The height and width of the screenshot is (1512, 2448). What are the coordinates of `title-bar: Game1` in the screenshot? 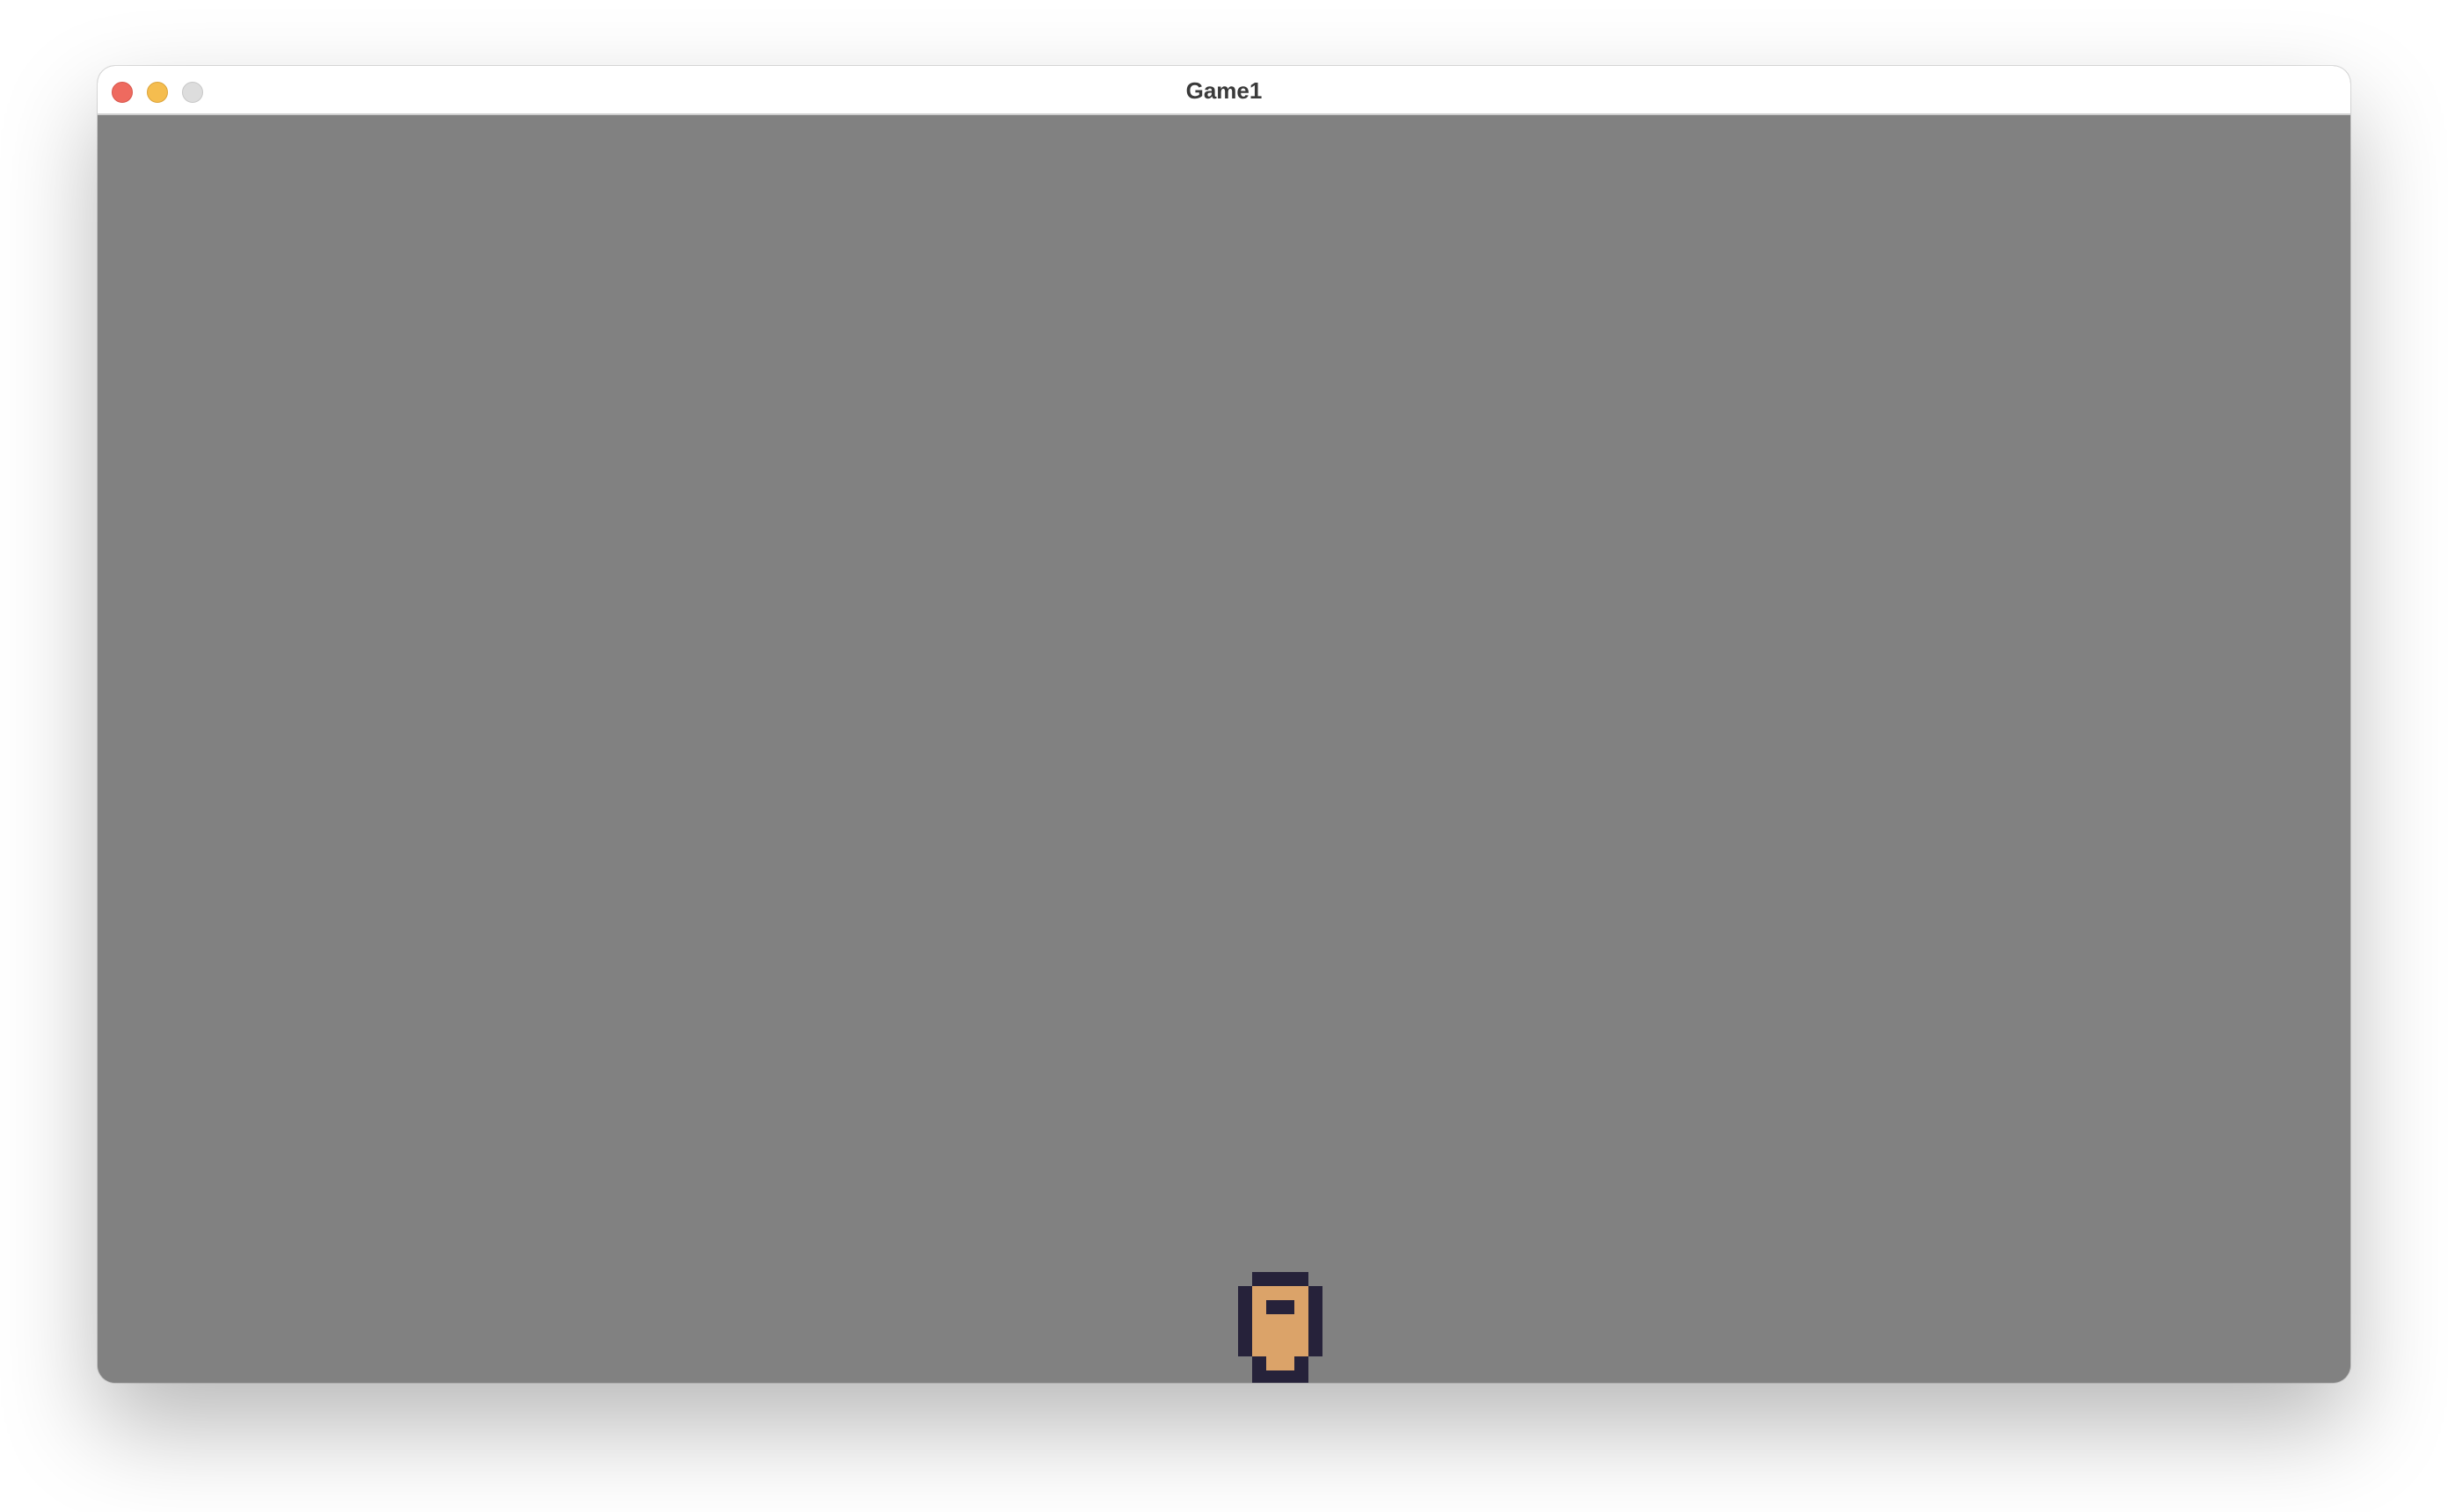 It's located at (1224, 91).